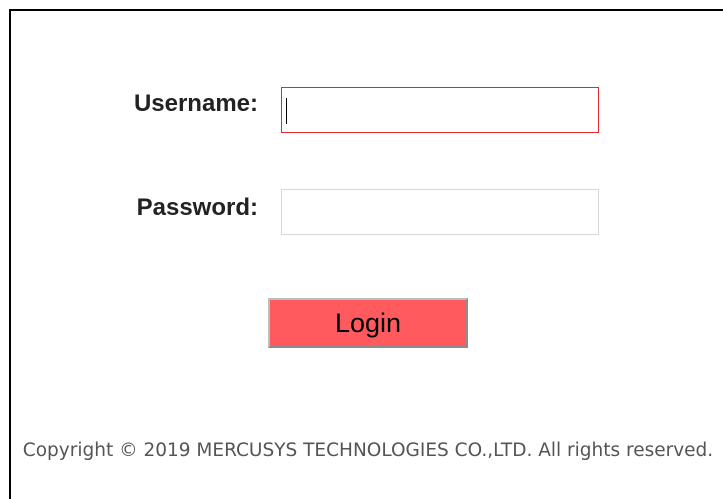 This screenshot has width=723, height=499. Describe the element at coordinates (440, 110) in the screenshot. I see `username-input` at that location.